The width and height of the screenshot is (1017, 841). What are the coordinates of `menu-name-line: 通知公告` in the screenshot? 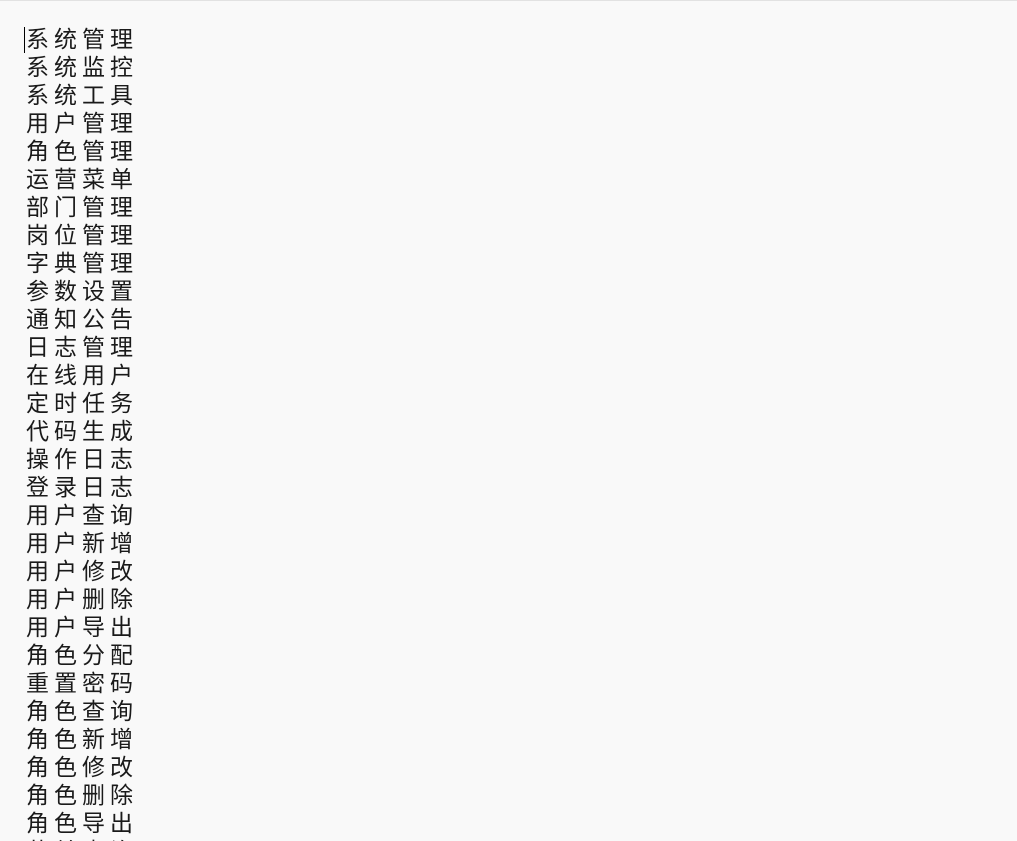 It's located at (82, 320).